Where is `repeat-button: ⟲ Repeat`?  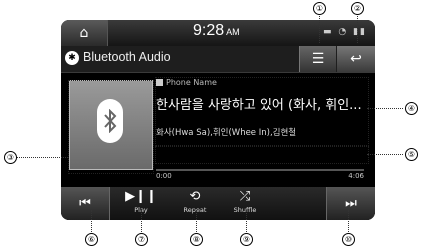 repeat-button: ⟲ Repeat is located at coordinates (195, 201).